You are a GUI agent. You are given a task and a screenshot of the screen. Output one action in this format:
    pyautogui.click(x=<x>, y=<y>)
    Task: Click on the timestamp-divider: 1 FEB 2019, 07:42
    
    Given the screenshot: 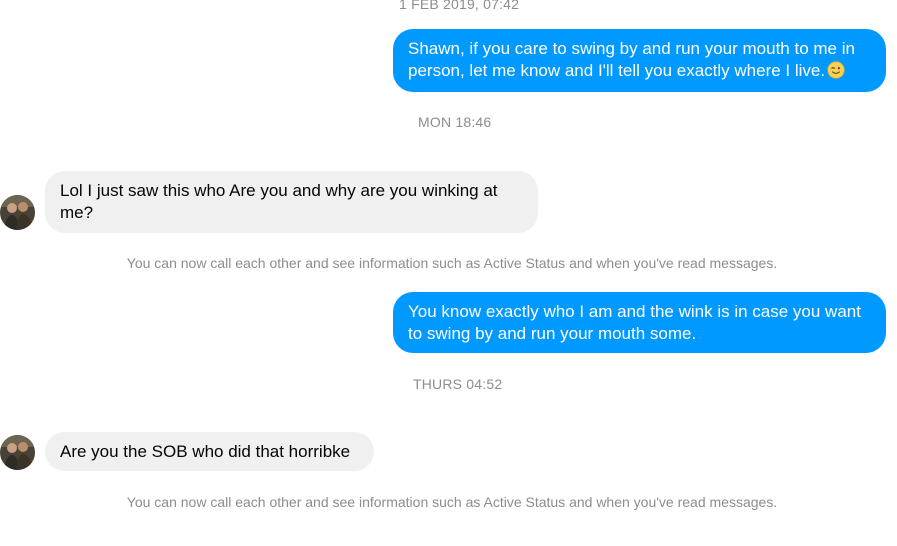 What is the action you would take?
    pyautogui.click(x=459, y=6)
    